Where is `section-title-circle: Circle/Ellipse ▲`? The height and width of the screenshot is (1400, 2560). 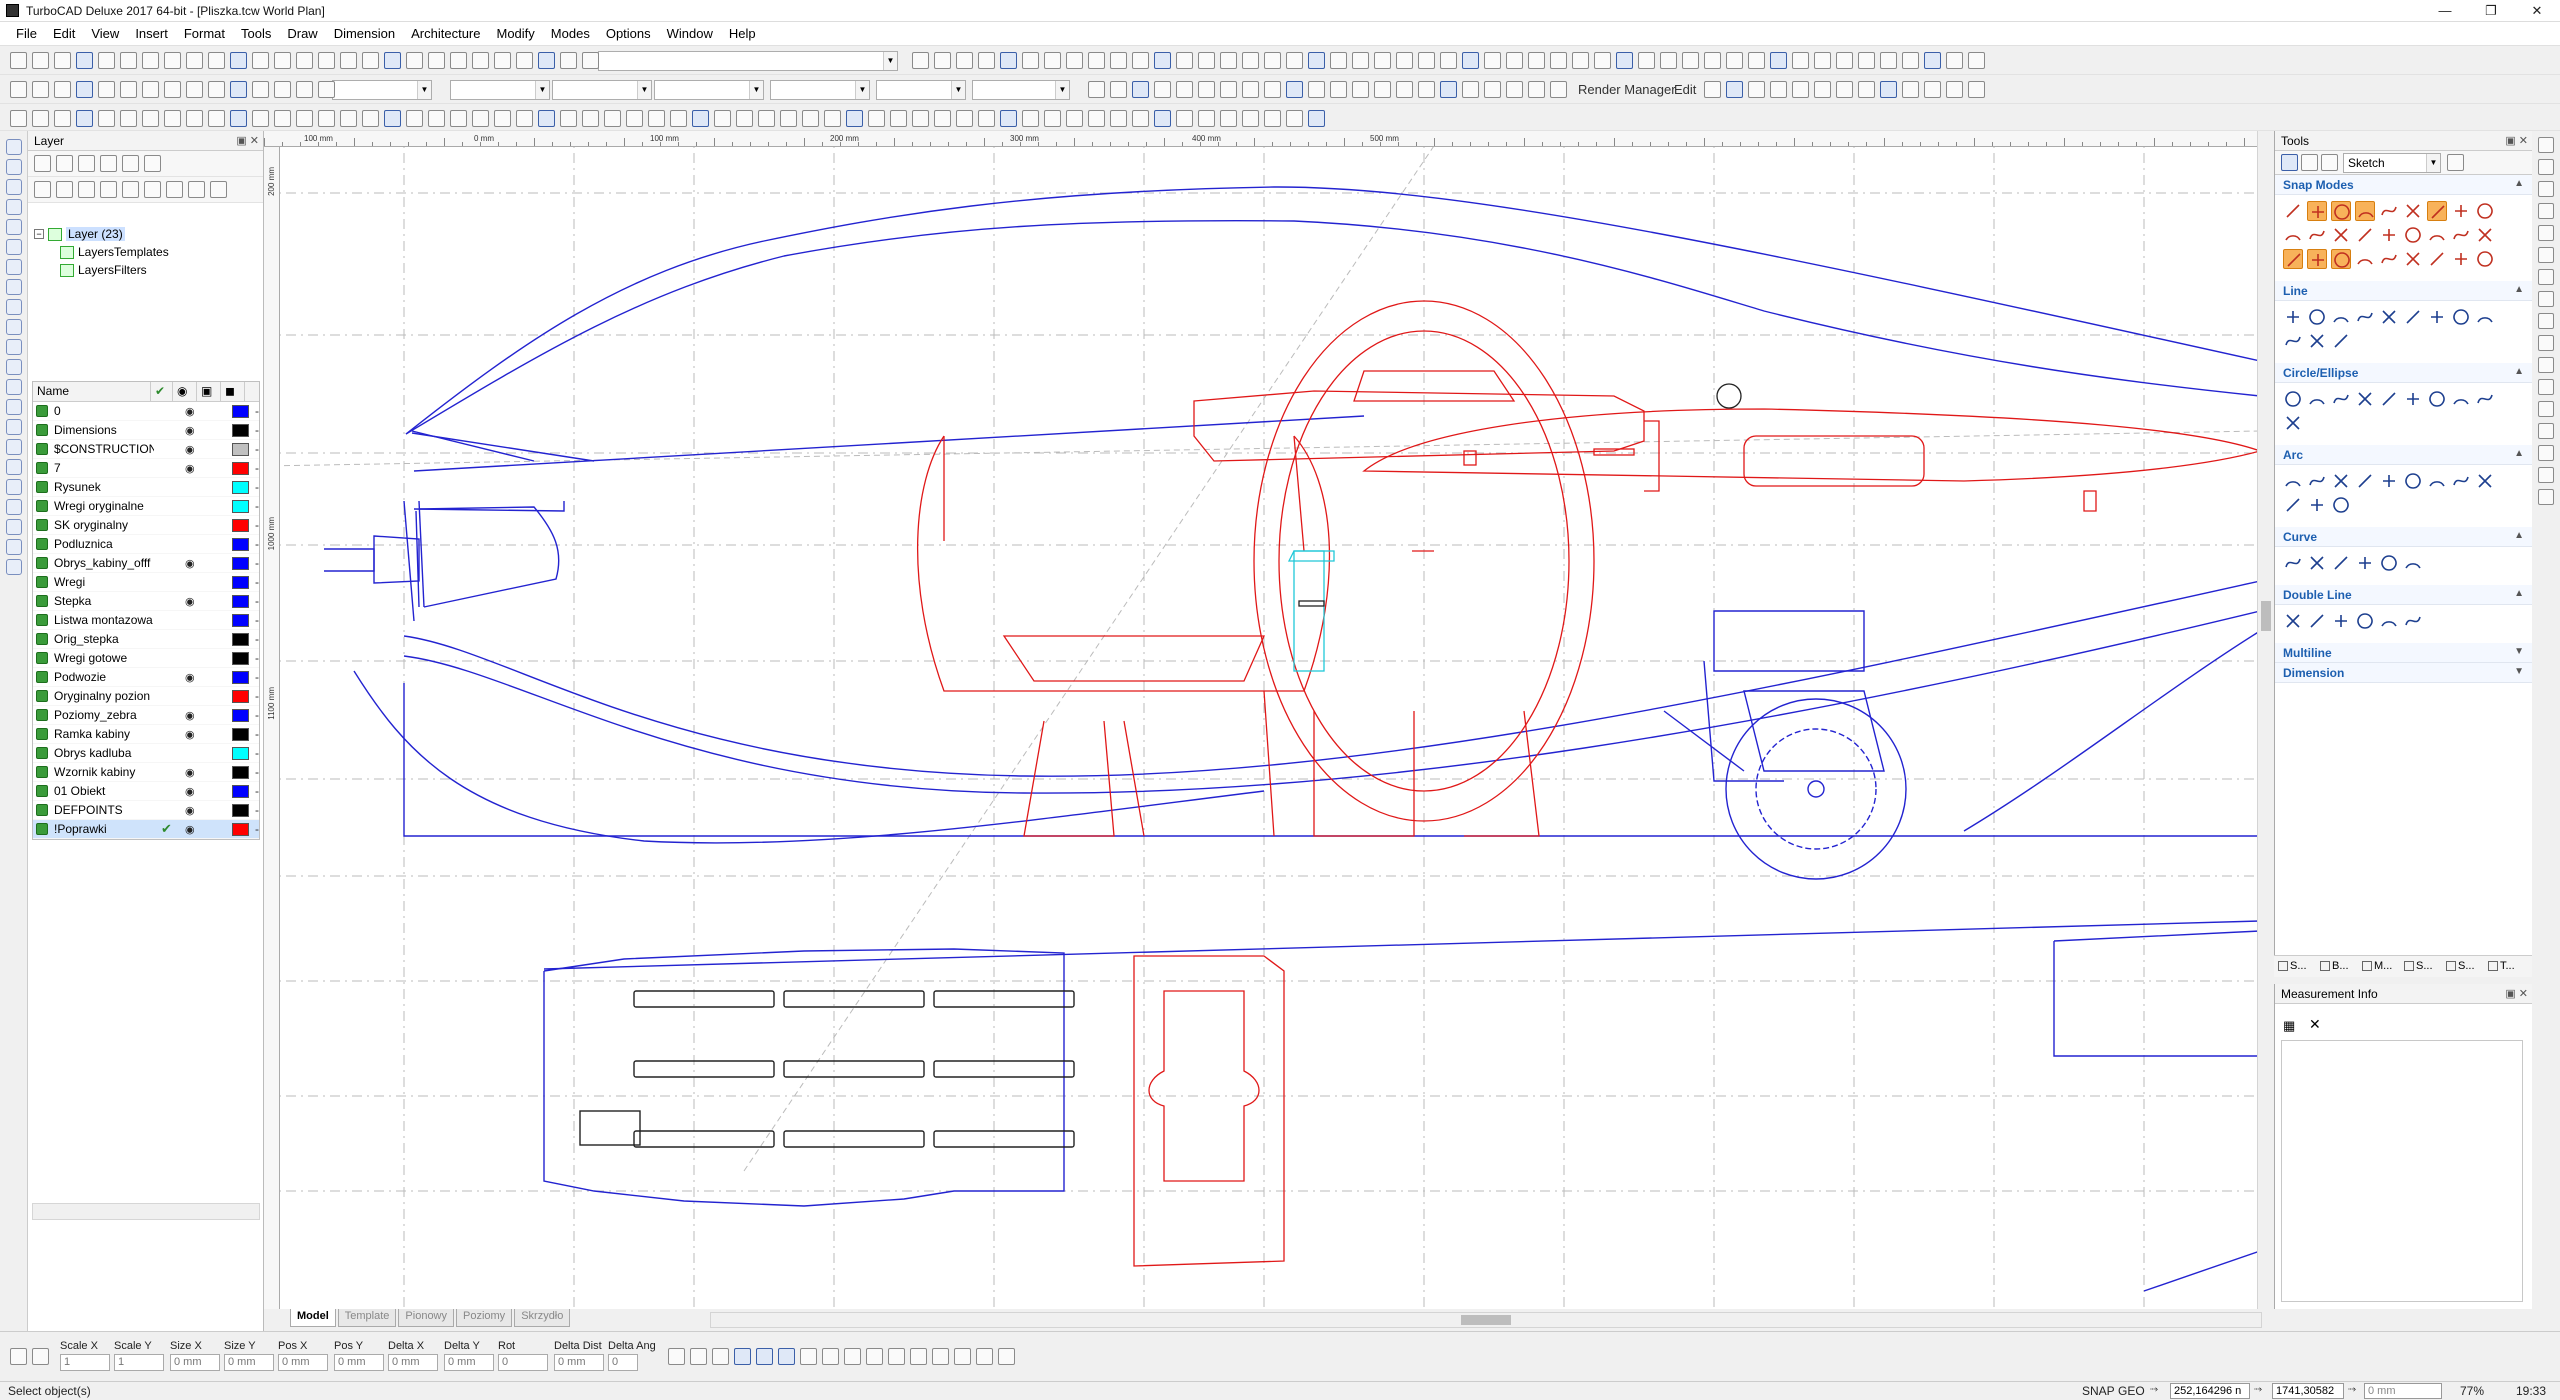
section-title-circle: Circle/Ellipse ▲ is located at coordinates (2403, 373).